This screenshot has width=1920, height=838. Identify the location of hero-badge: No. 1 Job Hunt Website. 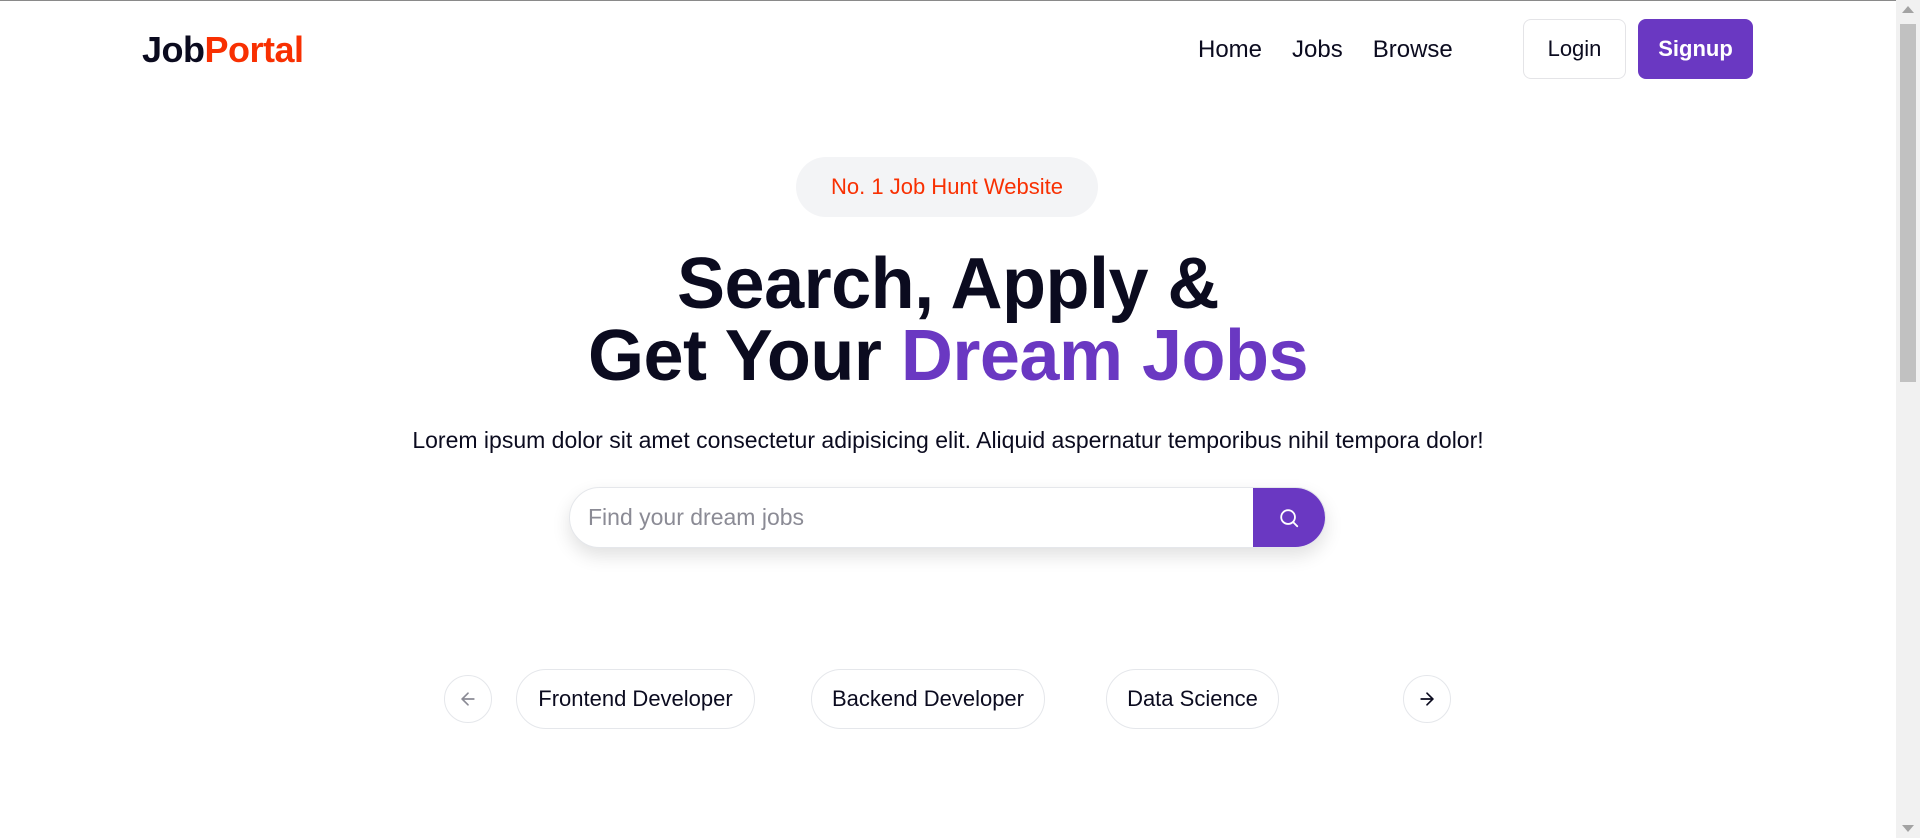
(947, 187).